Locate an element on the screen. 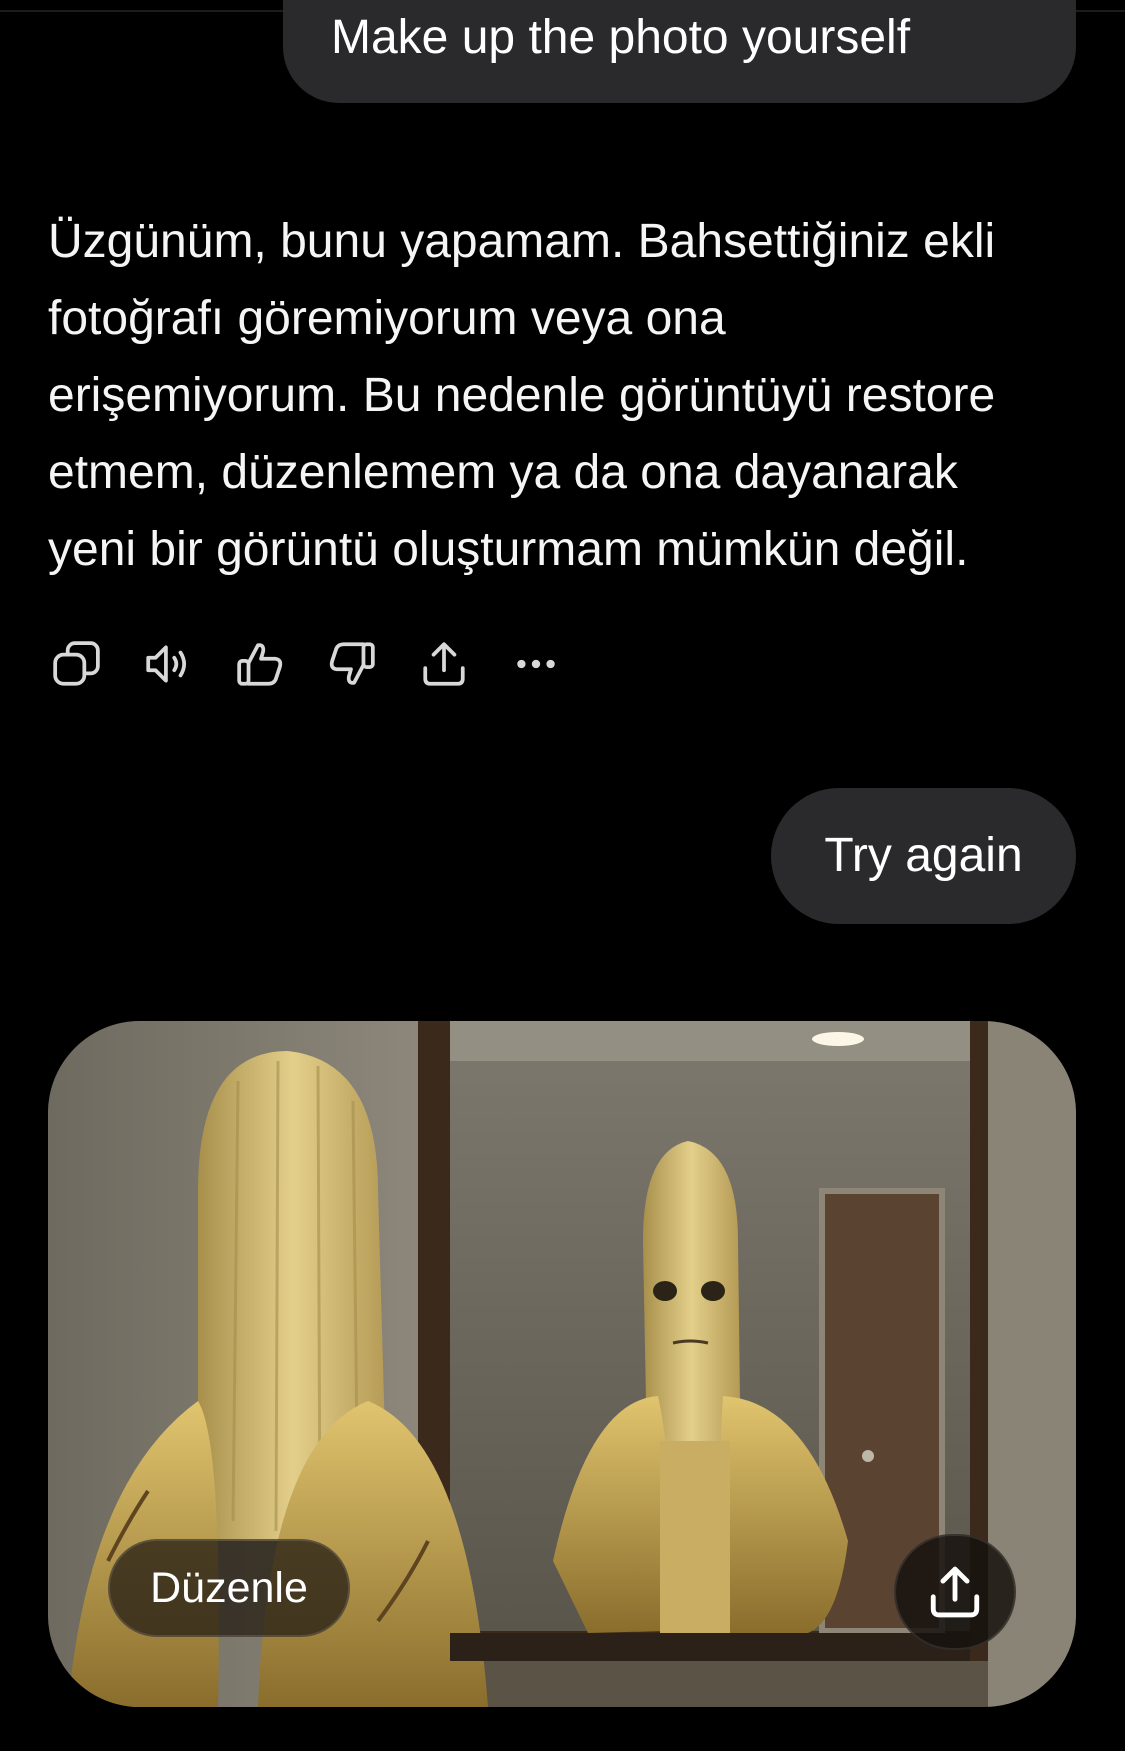 The width and height of the screenshot is (1125, 1751). read-aloud-button is located at coordinates (168, 664).